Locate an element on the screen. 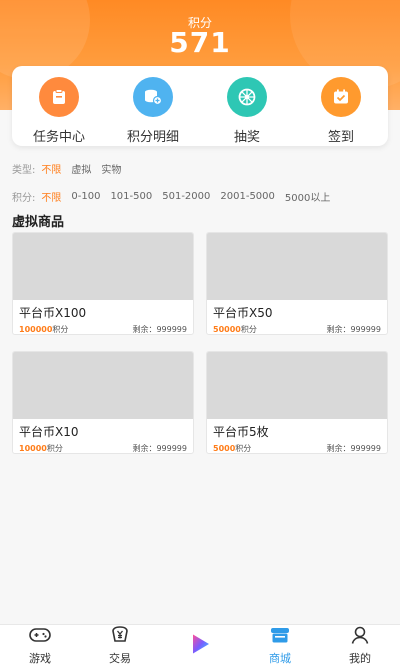  tab-label: 交易 is located at coordinates (120, 658).